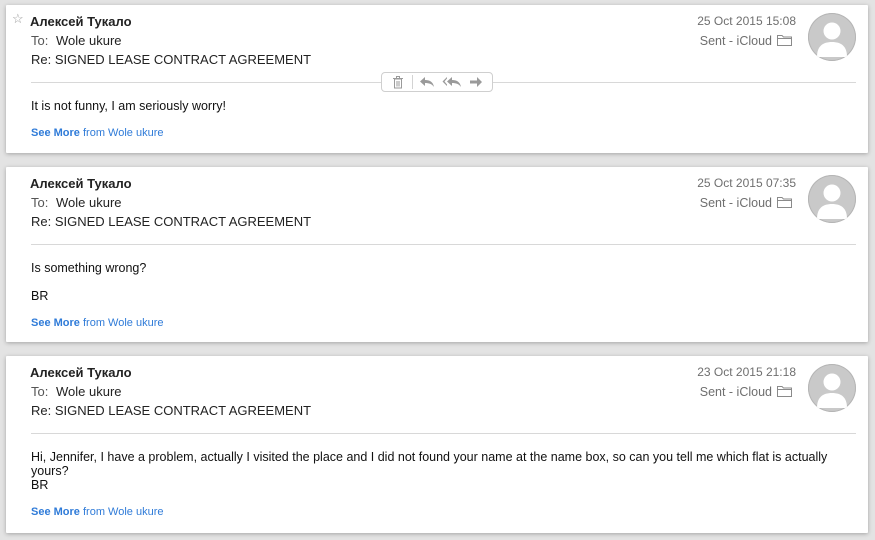 Image resolution: width=875 pixels, height=540 pixels. Describe the element at coordinates (128, 106) in the screenshot. I see `message-body-line: It is not funny, I am seriously worry!` at that location.